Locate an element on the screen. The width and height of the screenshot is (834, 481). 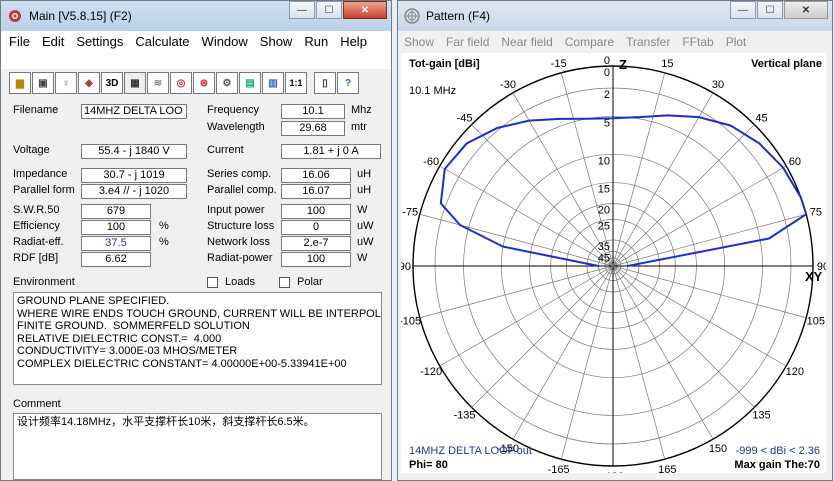
ring-label: 0 is located at coordinates (607, 73).